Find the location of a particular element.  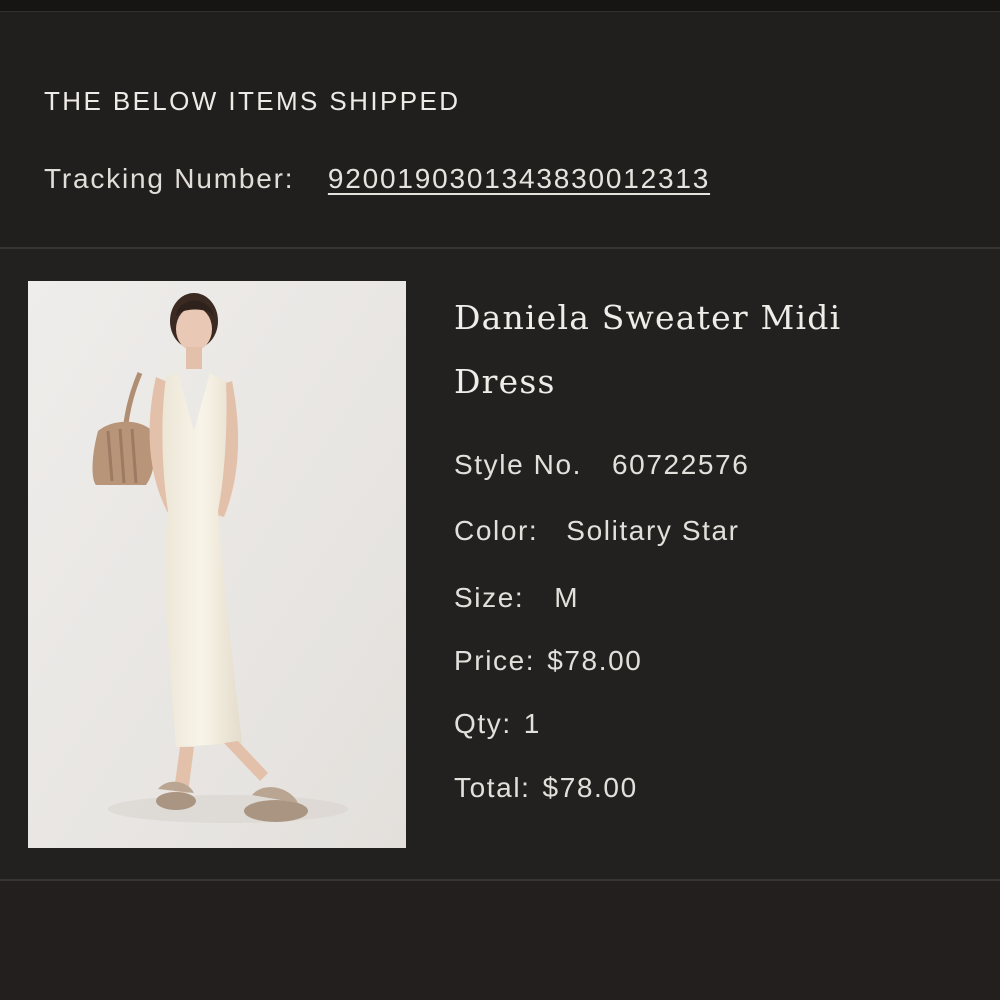

color-label: Color: is located at coordinates (496, 530).